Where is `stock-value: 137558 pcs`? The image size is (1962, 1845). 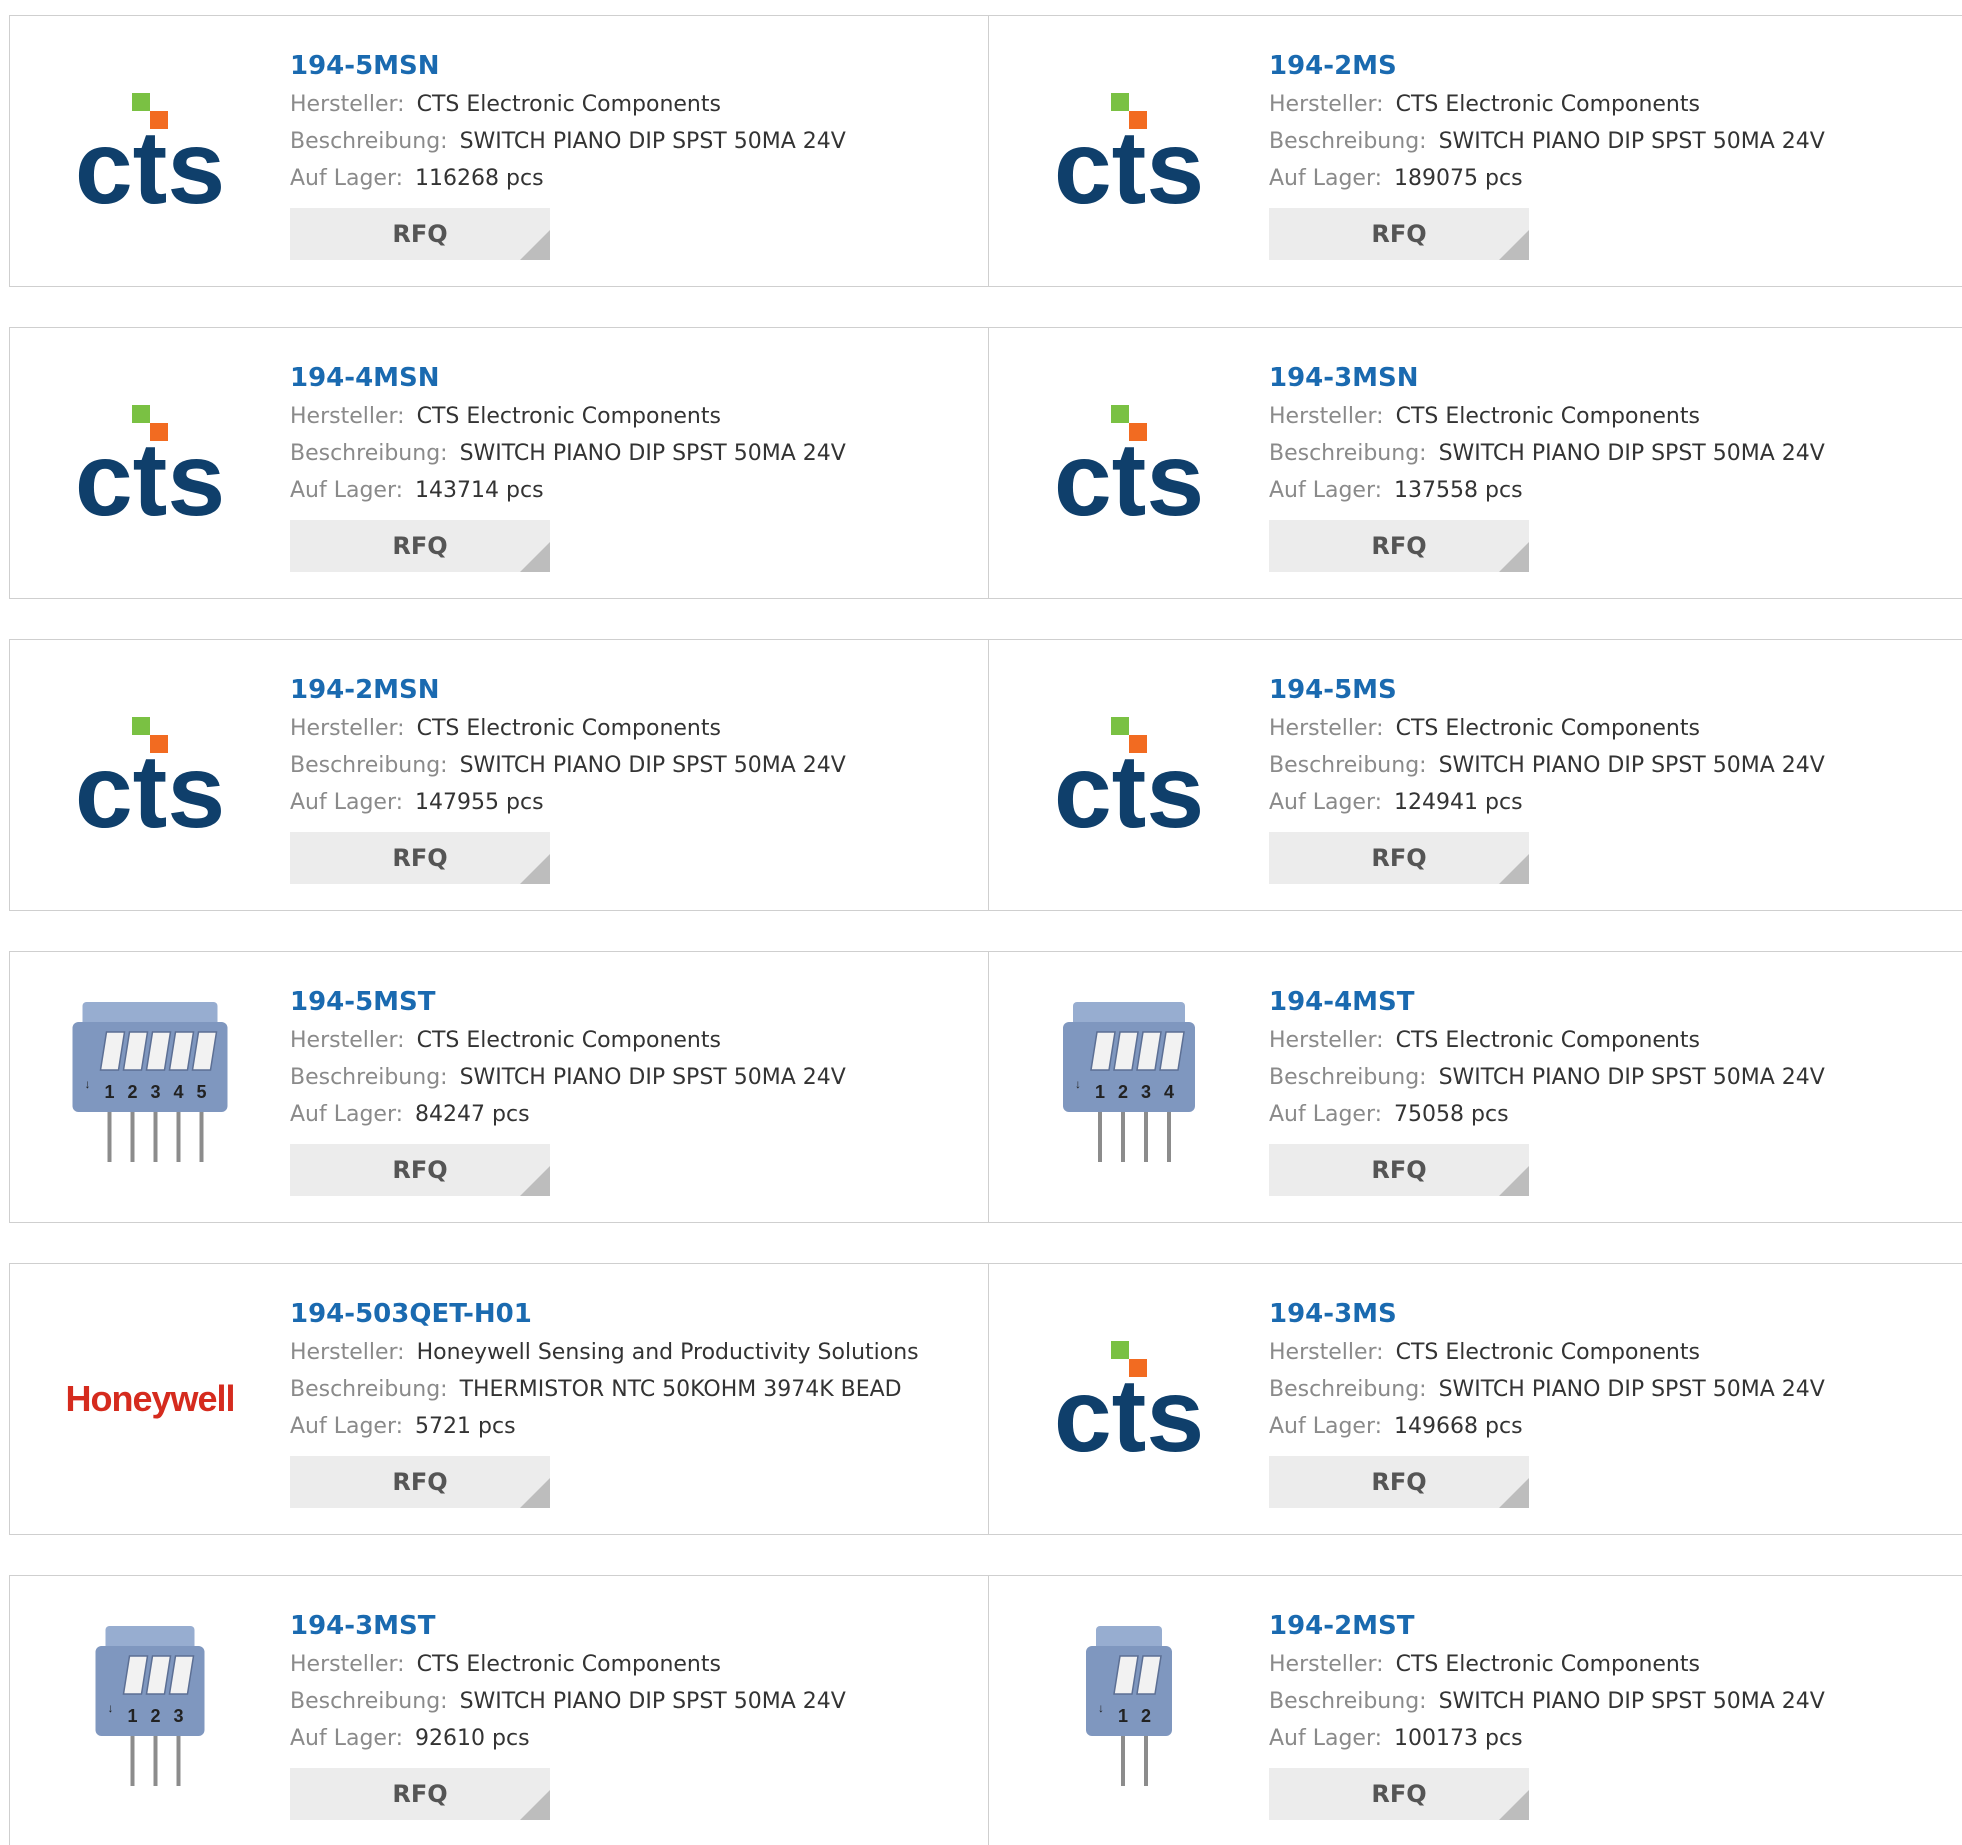
stock-value: 137558 pcs is located at coordinates (1458, 490).